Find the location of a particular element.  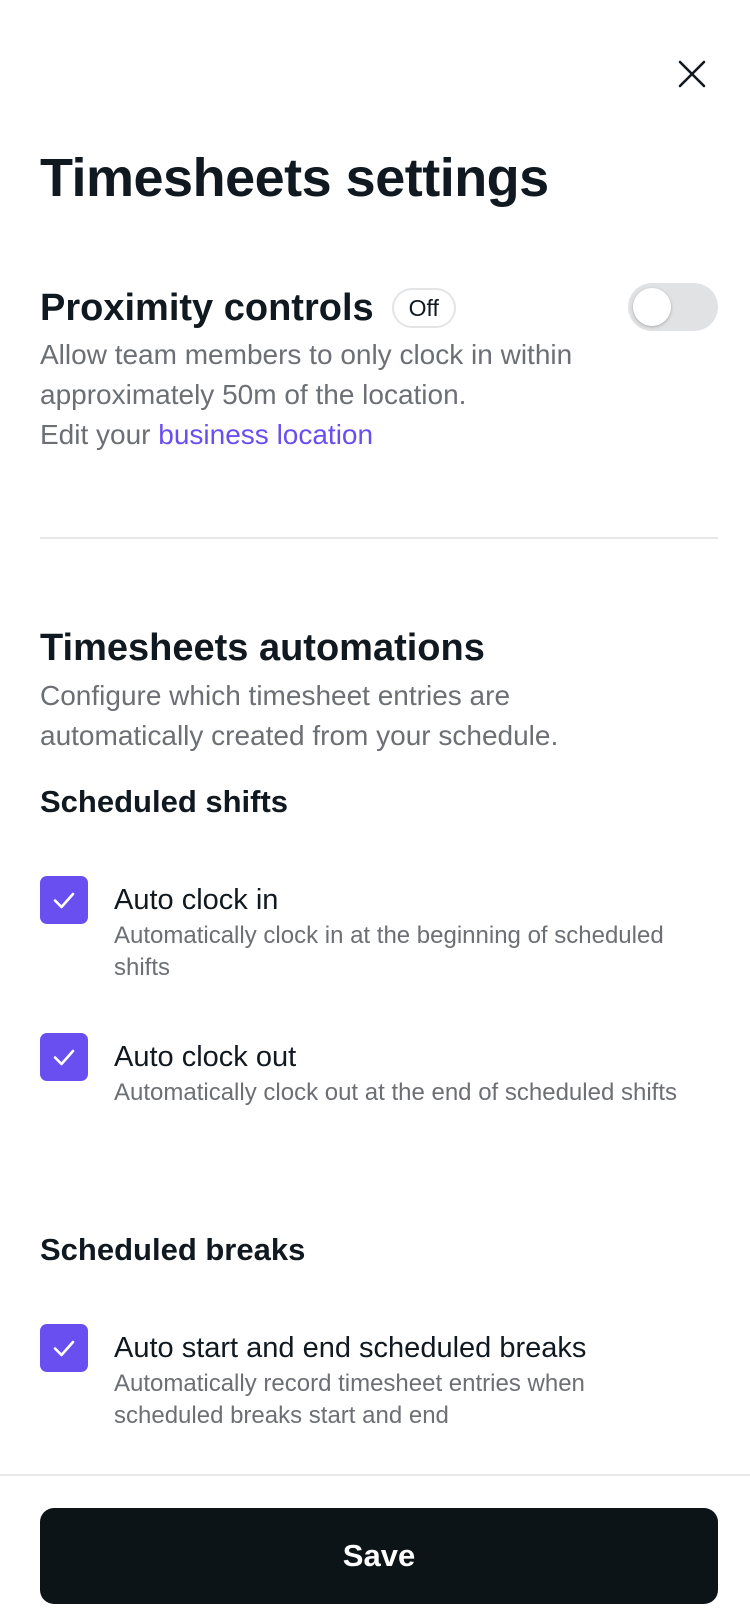

auto-clock-out-checkbox is located at coordinates (64, 1057).